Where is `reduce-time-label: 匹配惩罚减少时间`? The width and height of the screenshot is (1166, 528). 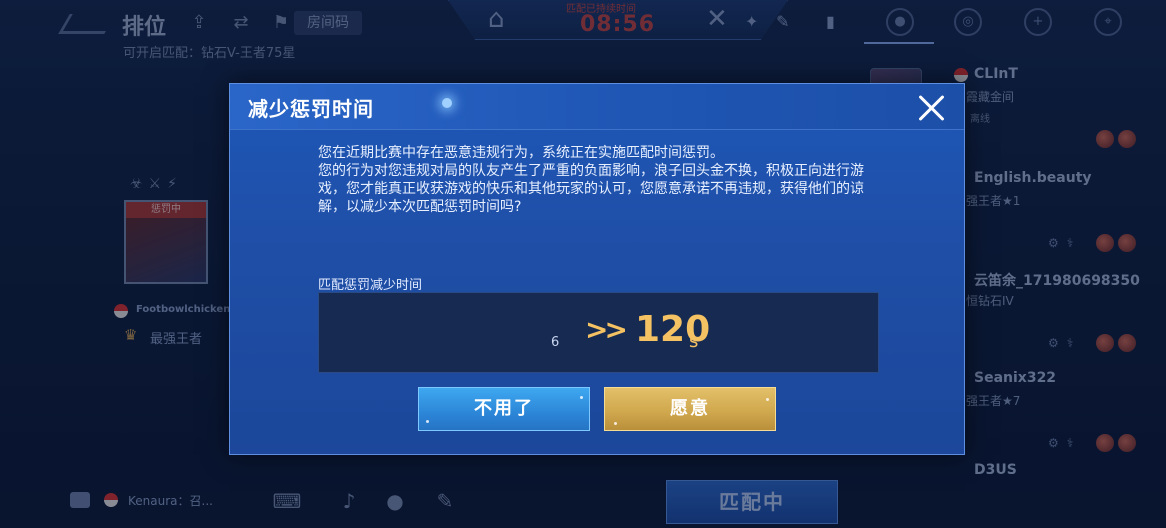
reduce-time-label: 匹配惩罚减少时间 is located at coordinates (370, 285).